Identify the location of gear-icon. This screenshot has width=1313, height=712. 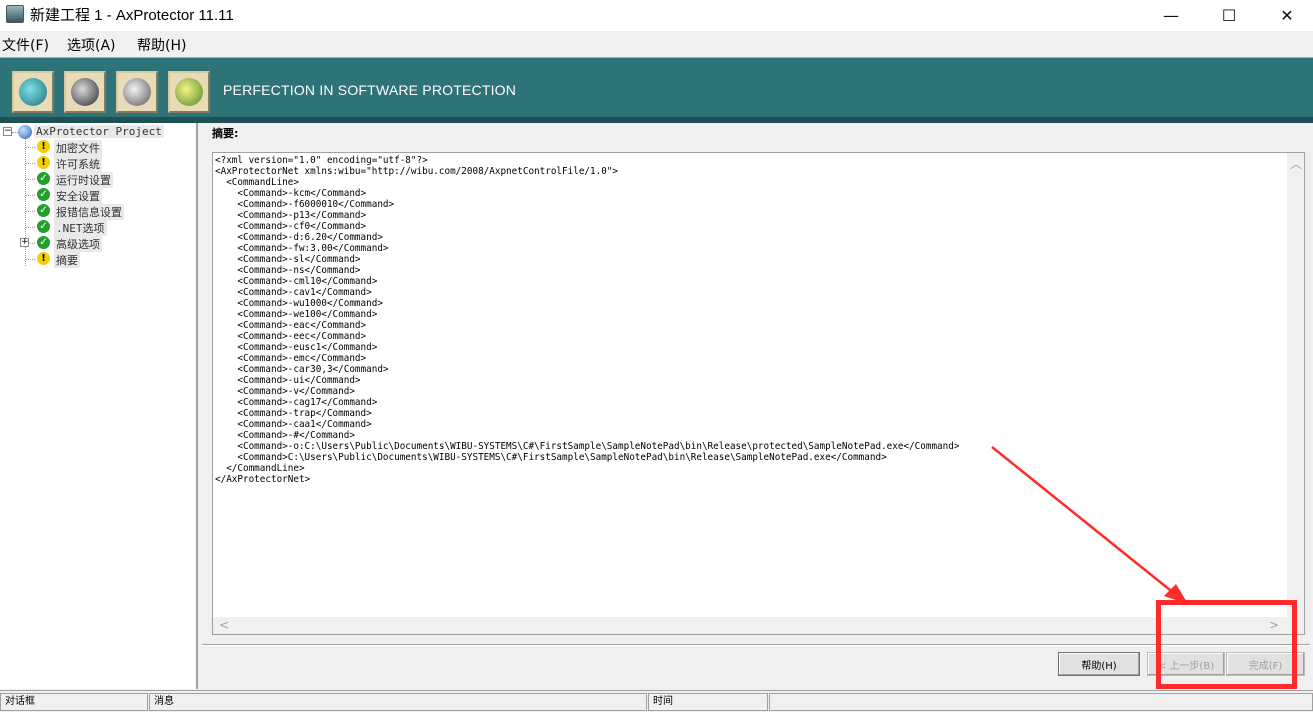
(189, 92).